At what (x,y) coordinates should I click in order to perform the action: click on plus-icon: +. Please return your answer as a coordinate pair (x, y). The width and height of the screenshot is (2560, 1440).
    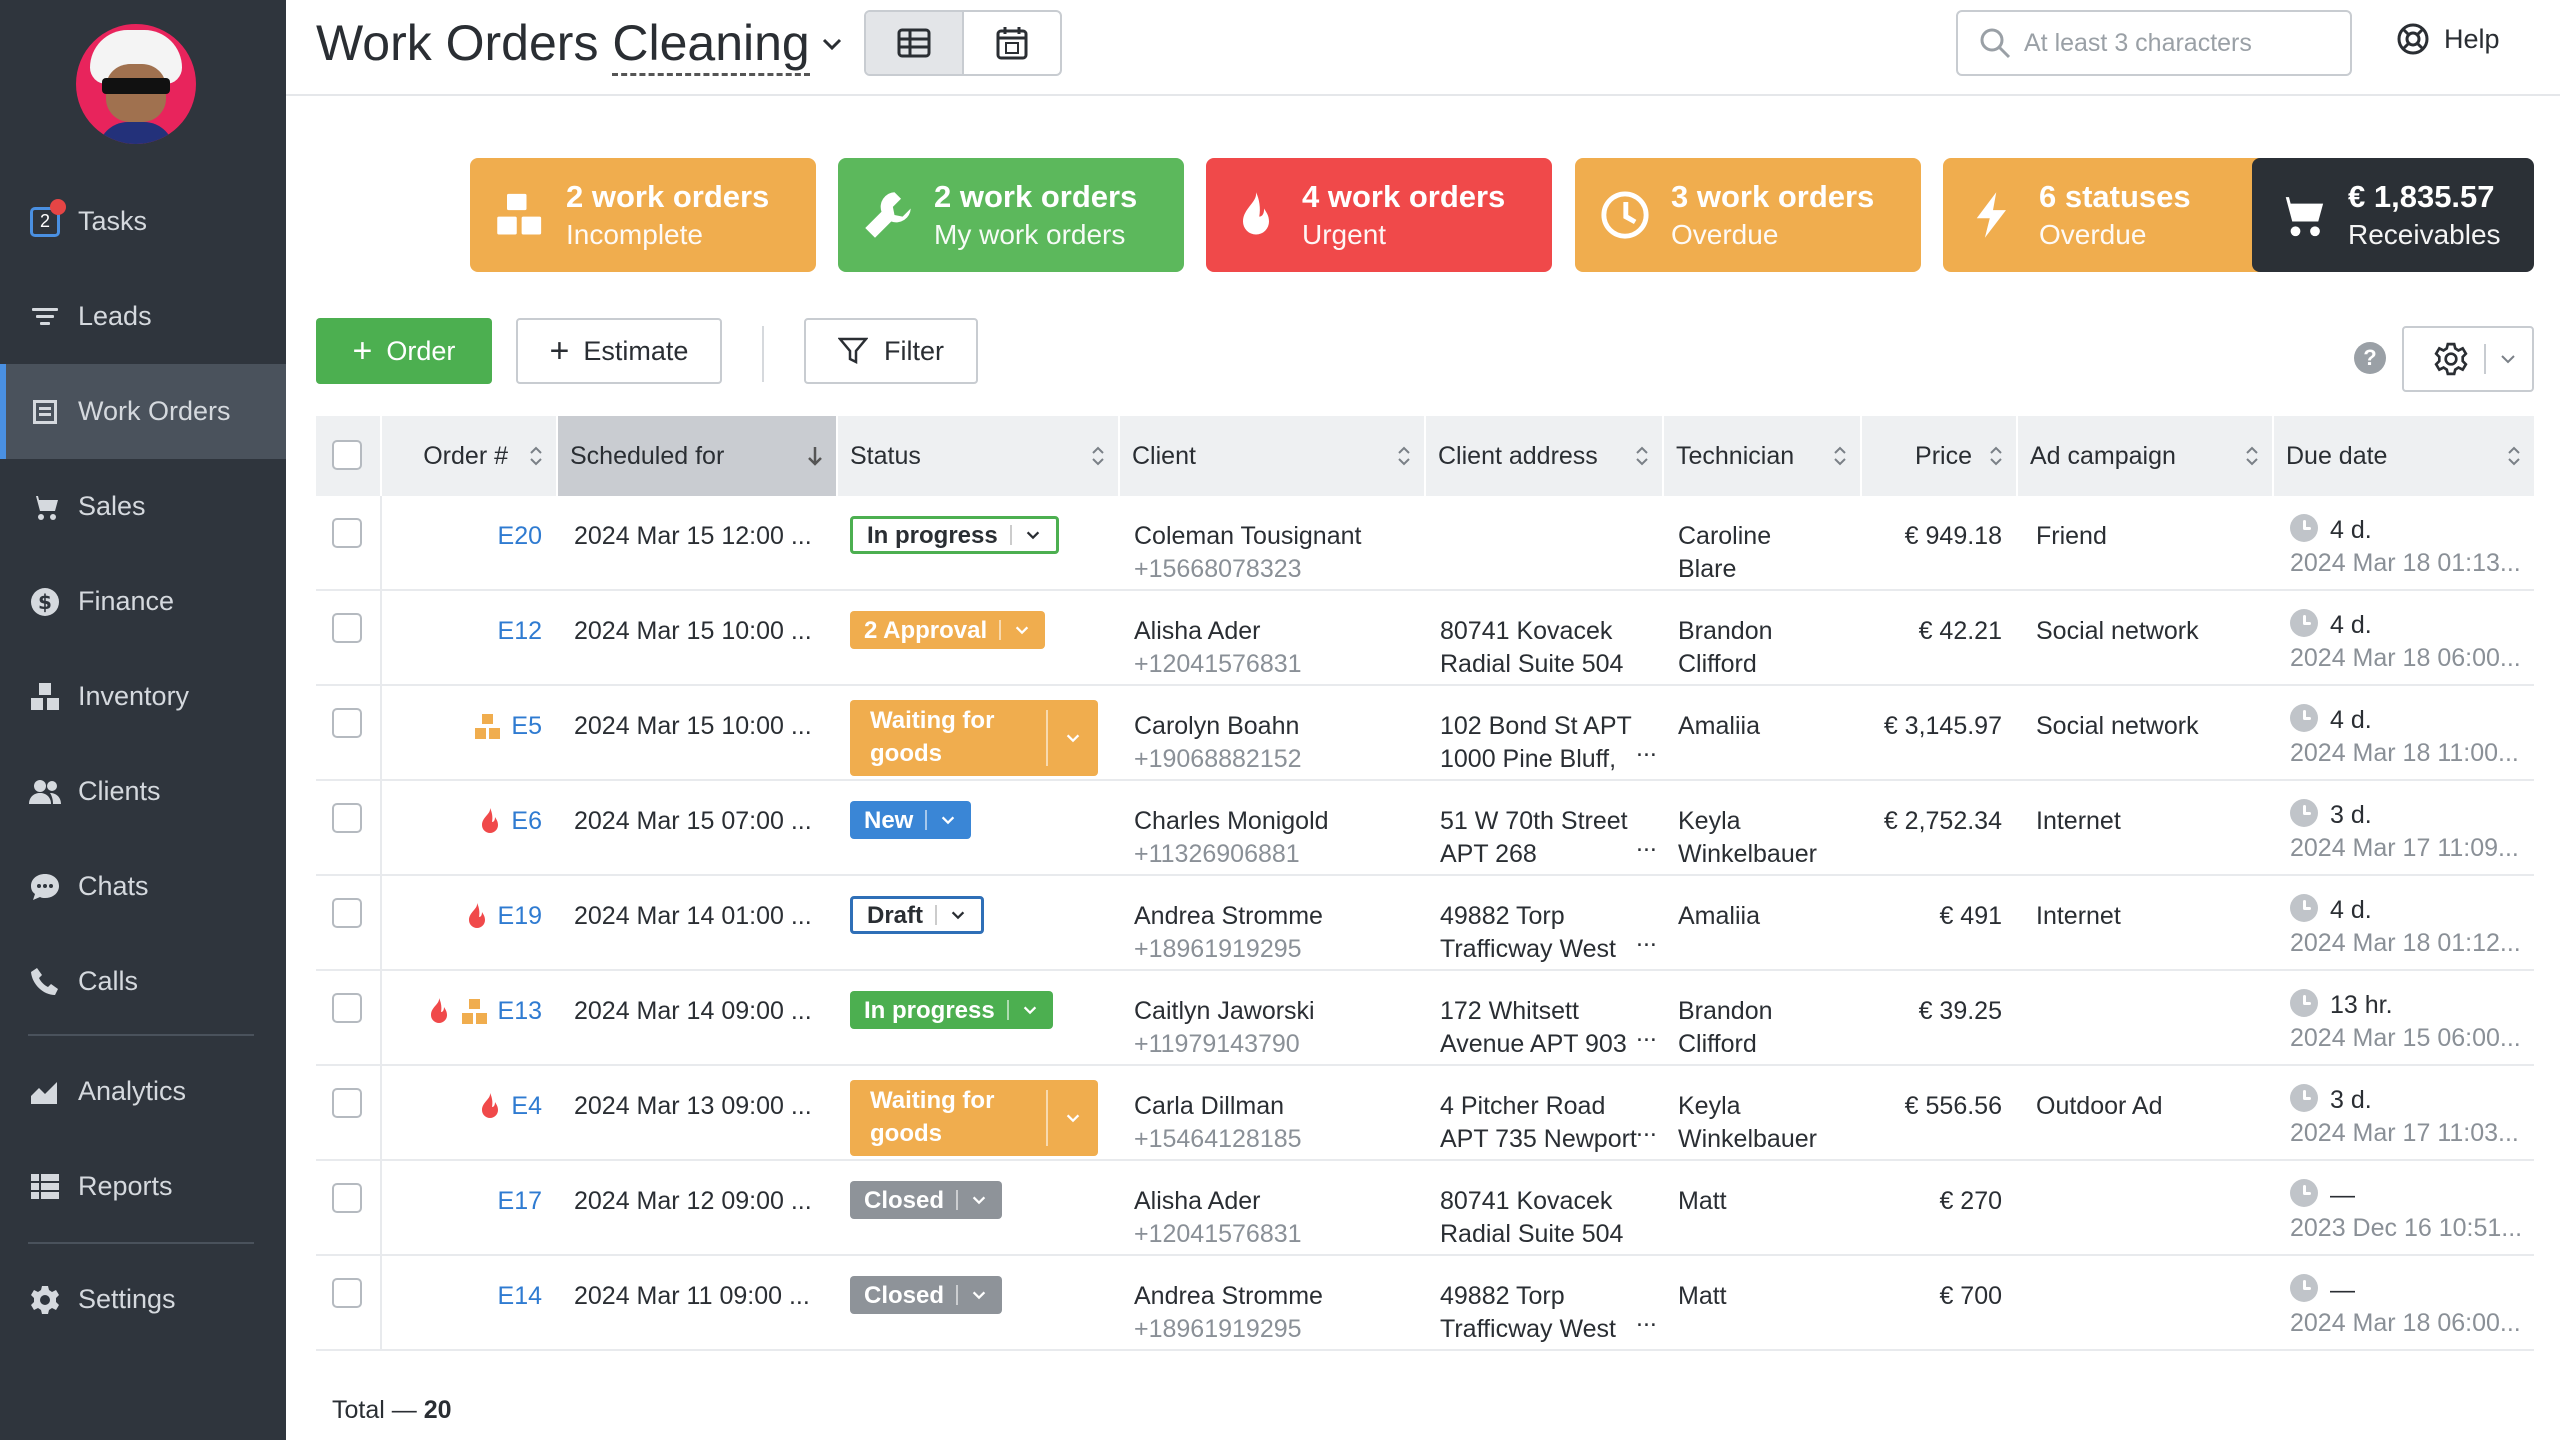
    Looking at the image, I should click on (362, 351).